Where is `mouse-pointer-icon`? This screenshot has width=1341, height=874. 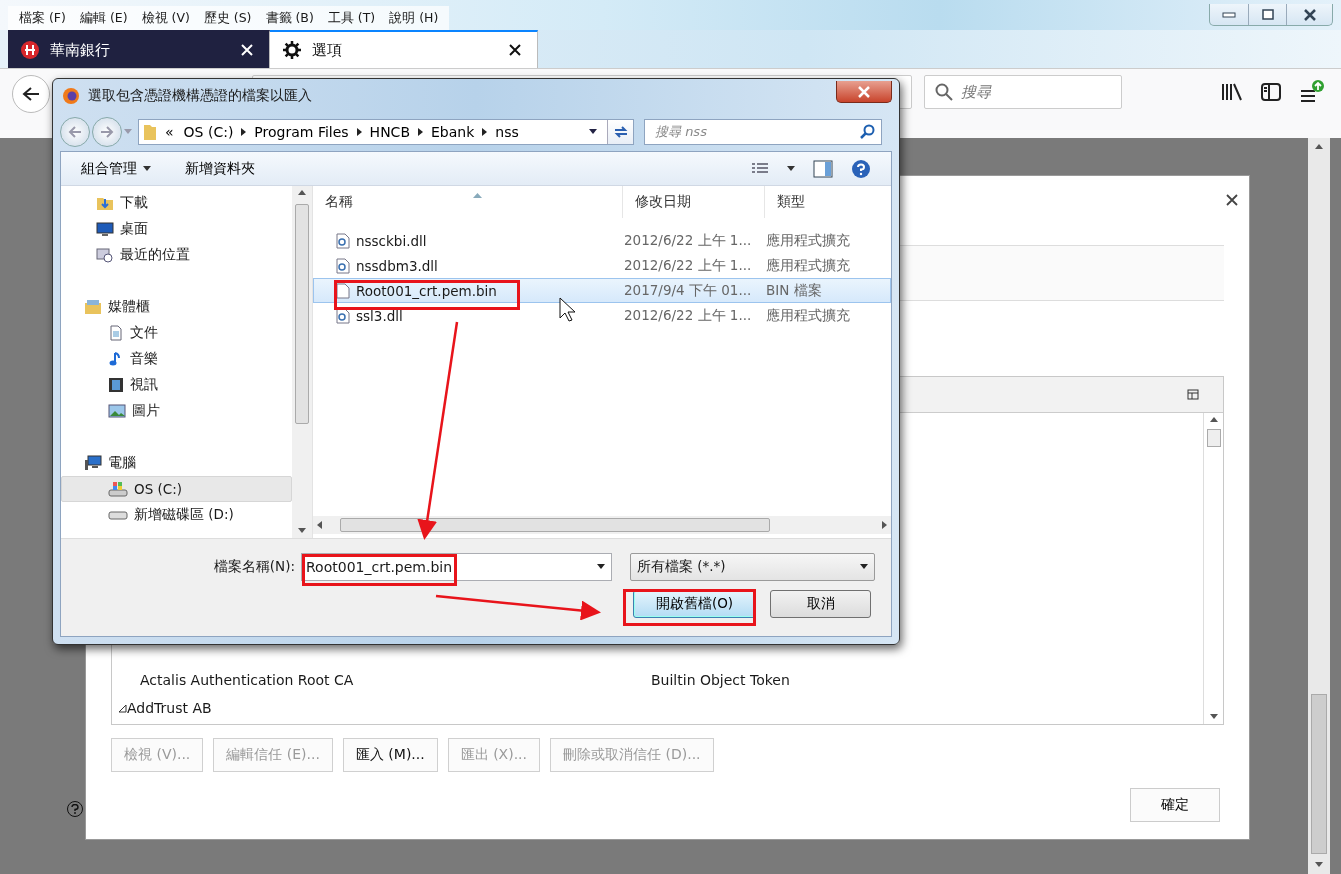 mouse-pointer-icon is located at coordinates (567, 309).